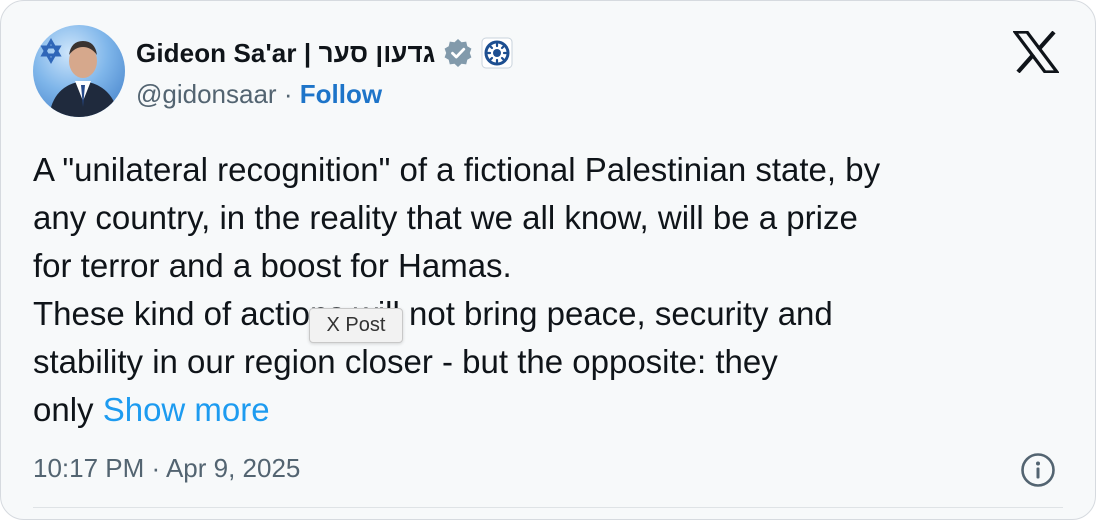 This screenshot has width=1098, height=520. I want to click on author-display-name: Gideon Sa'ar | גדעון סער, so click(285, 53).